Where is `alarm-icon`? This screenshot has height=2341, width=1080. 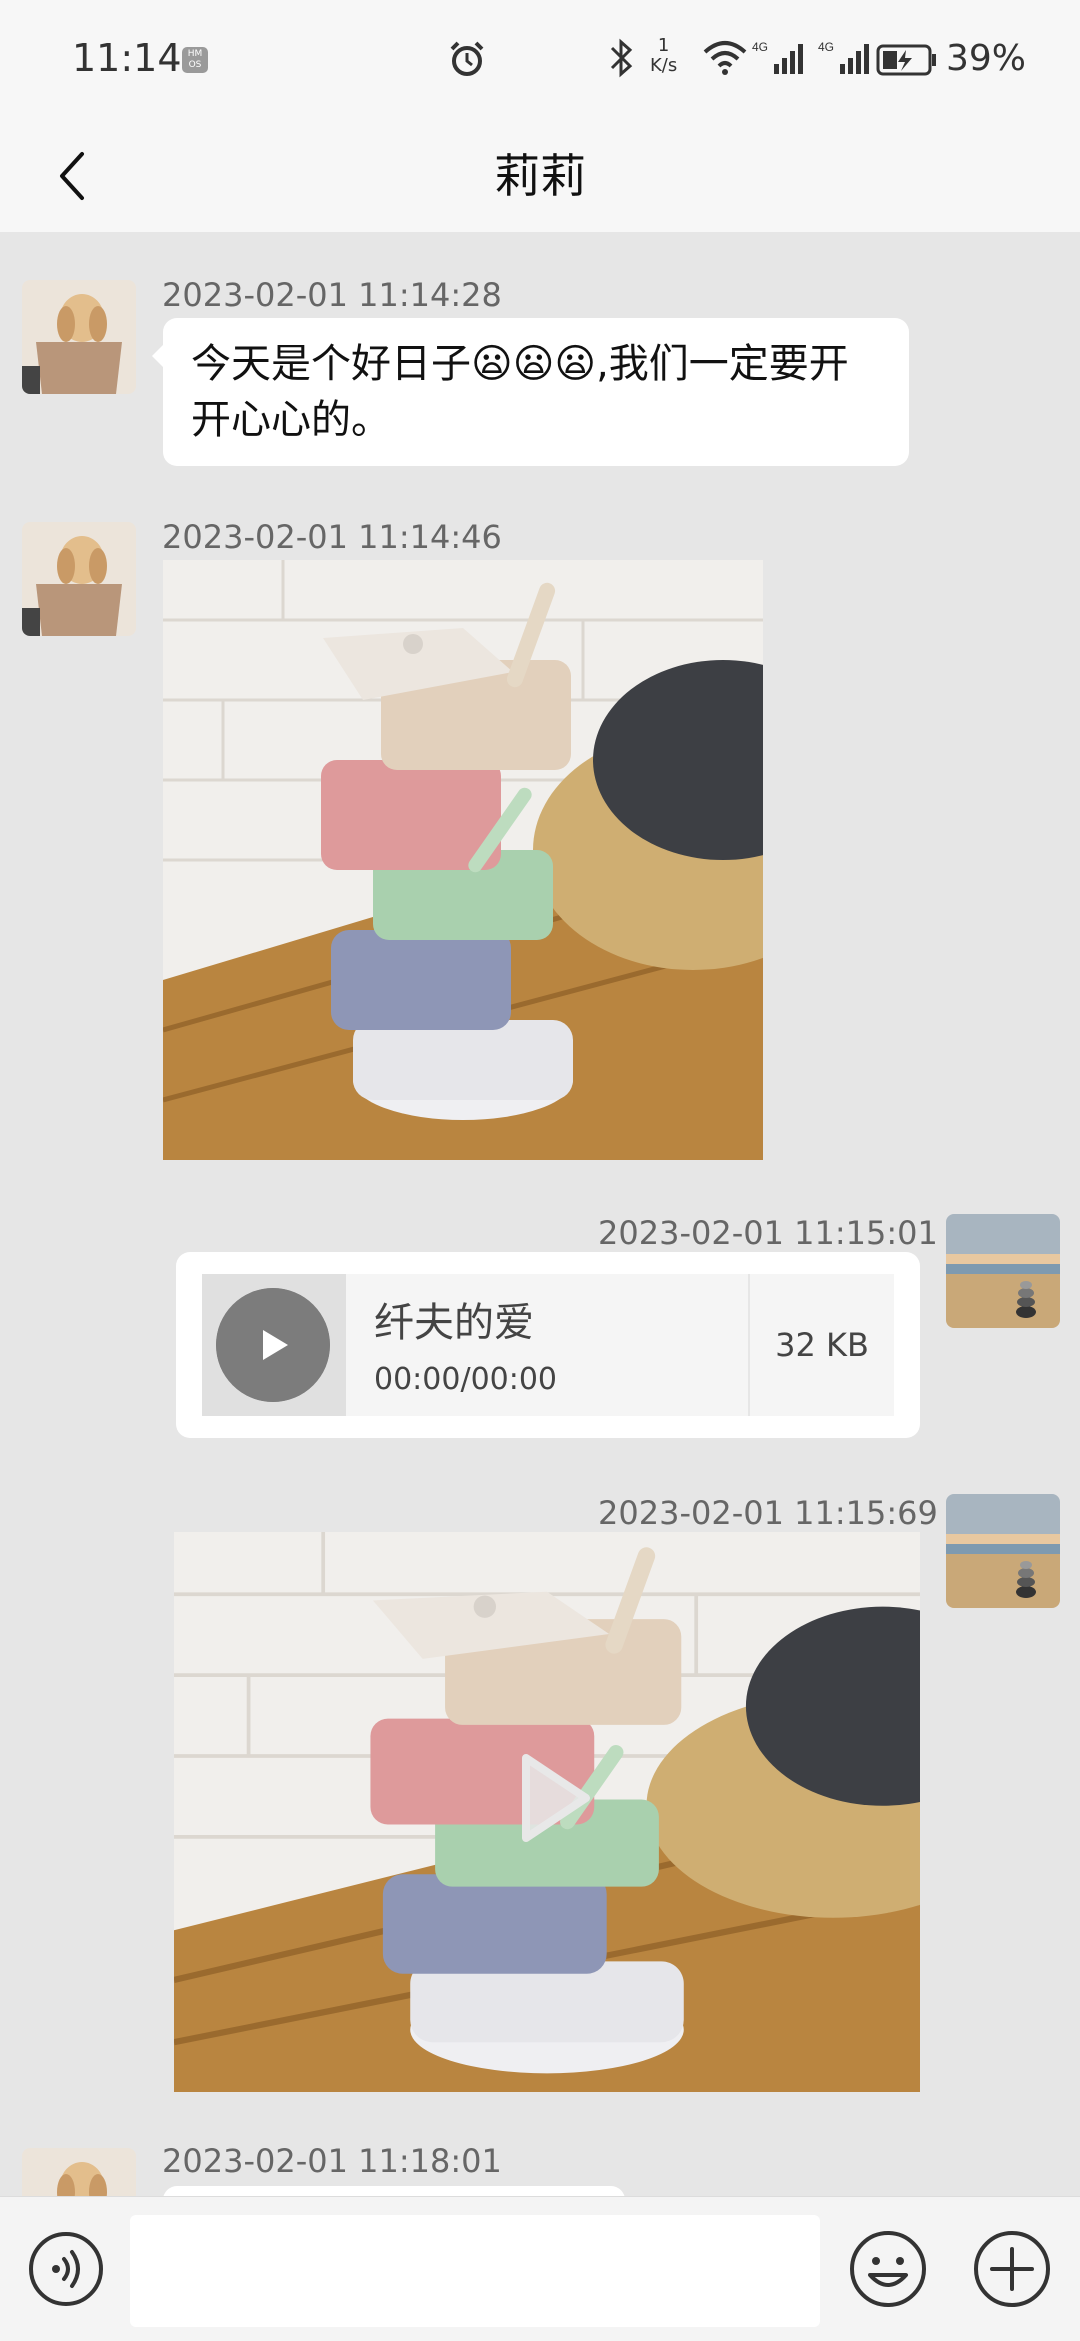
alarm-icon is located at coordinates (467, 58).